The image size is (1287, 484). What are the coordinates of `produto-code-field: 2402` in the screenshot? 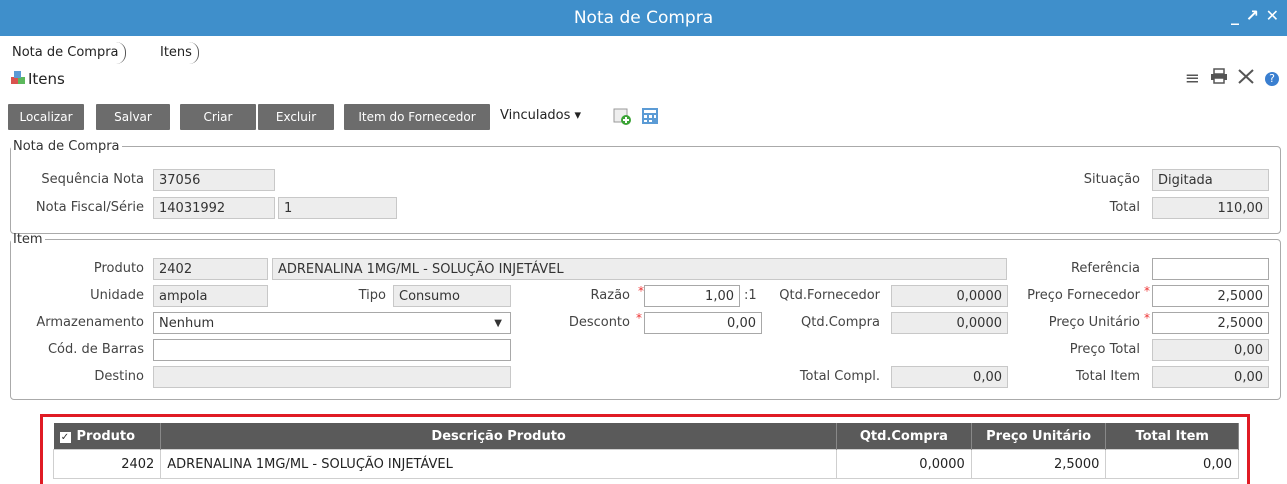 It's located at (210, 269).